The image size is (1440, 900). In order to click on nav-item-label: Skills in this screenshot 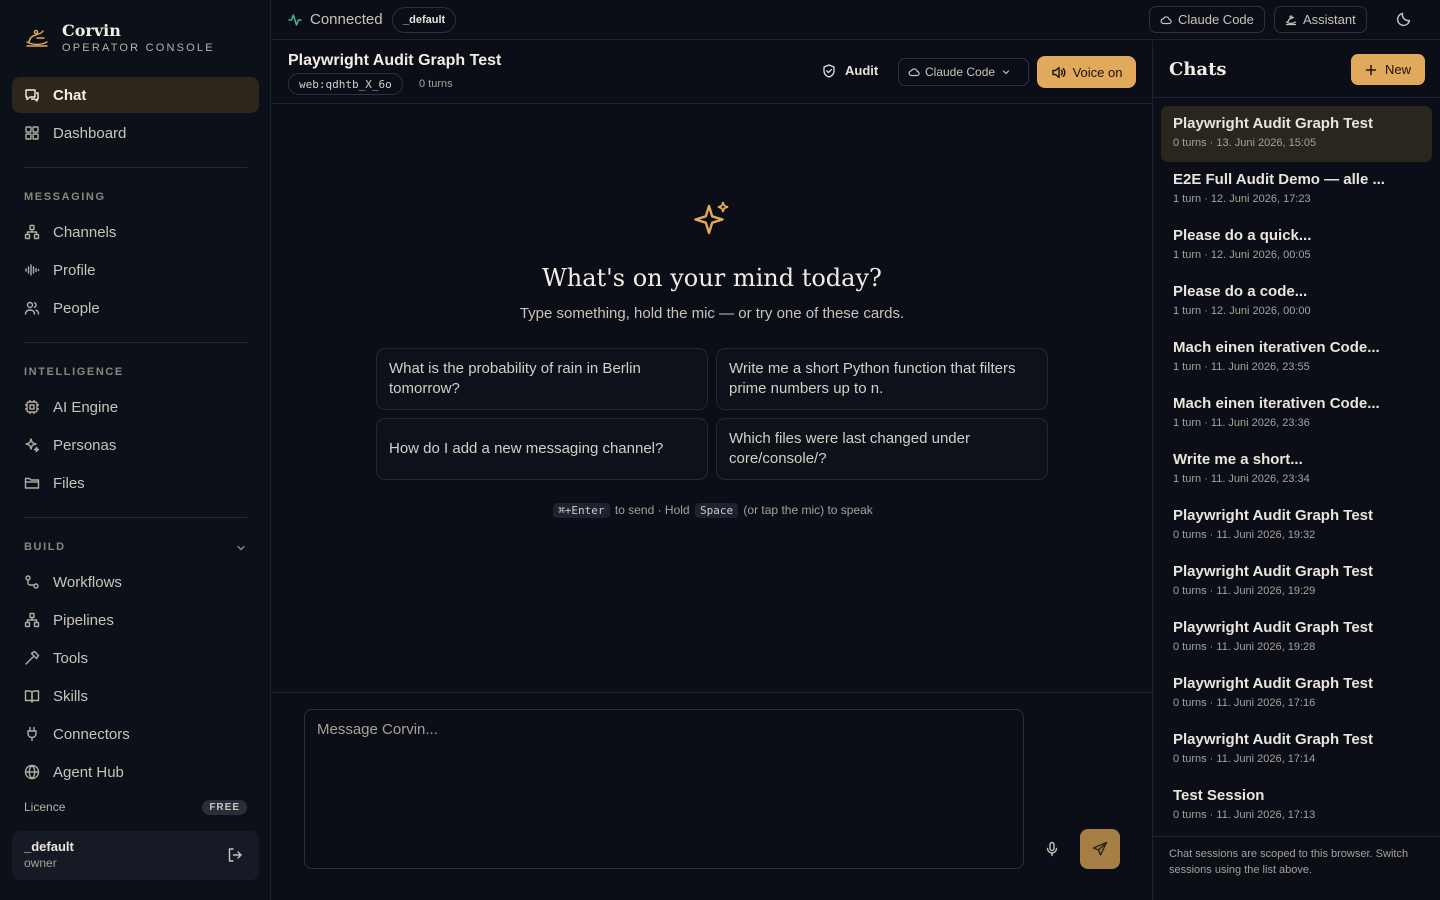, I will do `click(71, 696)`.